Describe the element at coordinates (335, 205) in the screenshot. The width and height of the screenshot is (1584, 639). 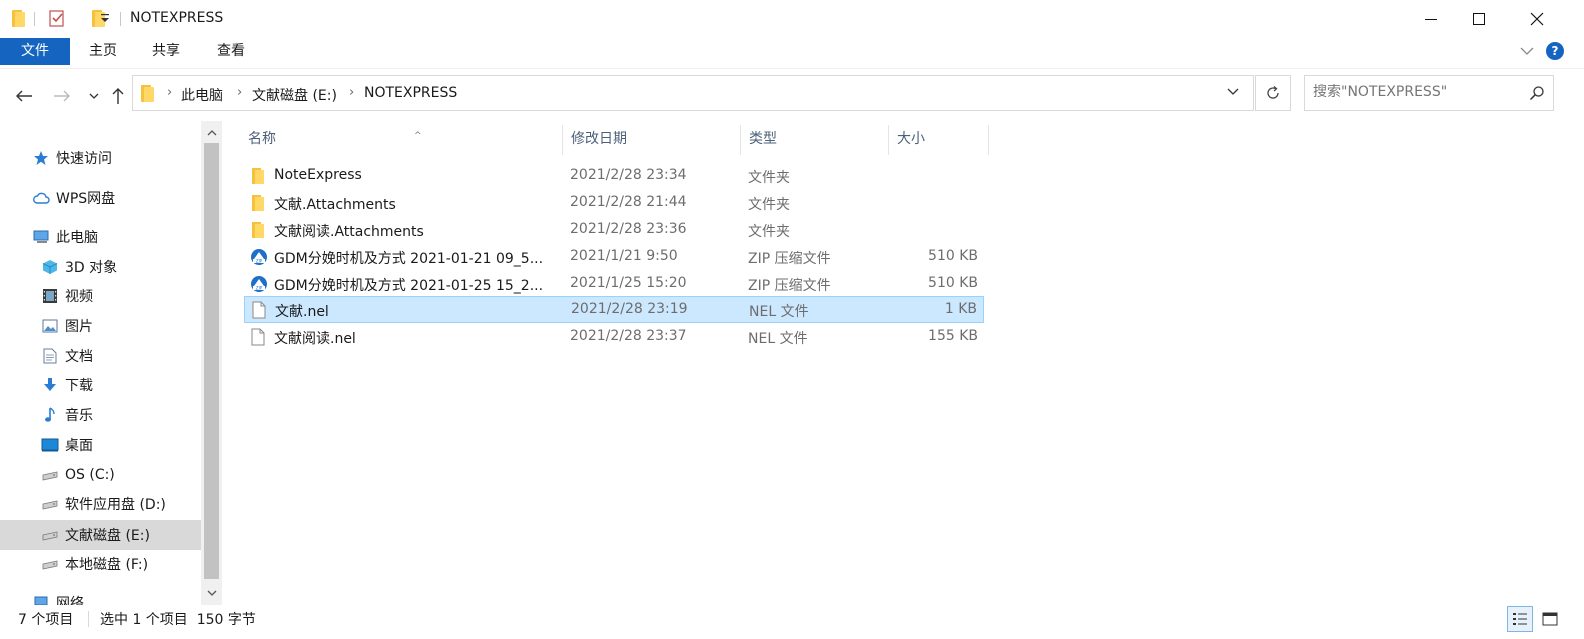
I see `file-name: 文献.Attachments` at that location.